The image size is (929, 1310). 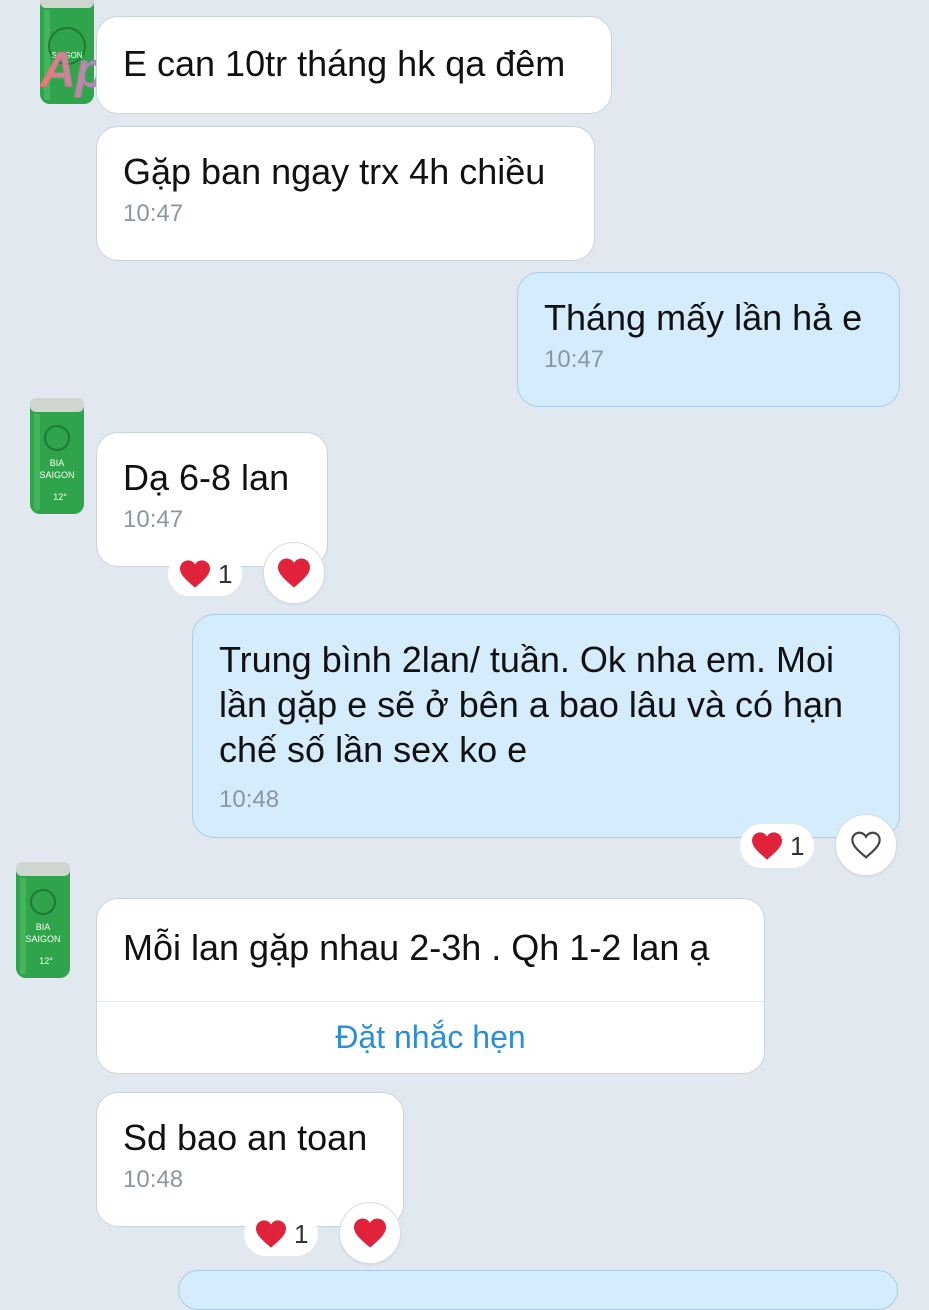 What do you see at coordinates (538, 1290) in the screenshot?
I see `message-bubble-outgoing` at bounding box center [538, 1290].